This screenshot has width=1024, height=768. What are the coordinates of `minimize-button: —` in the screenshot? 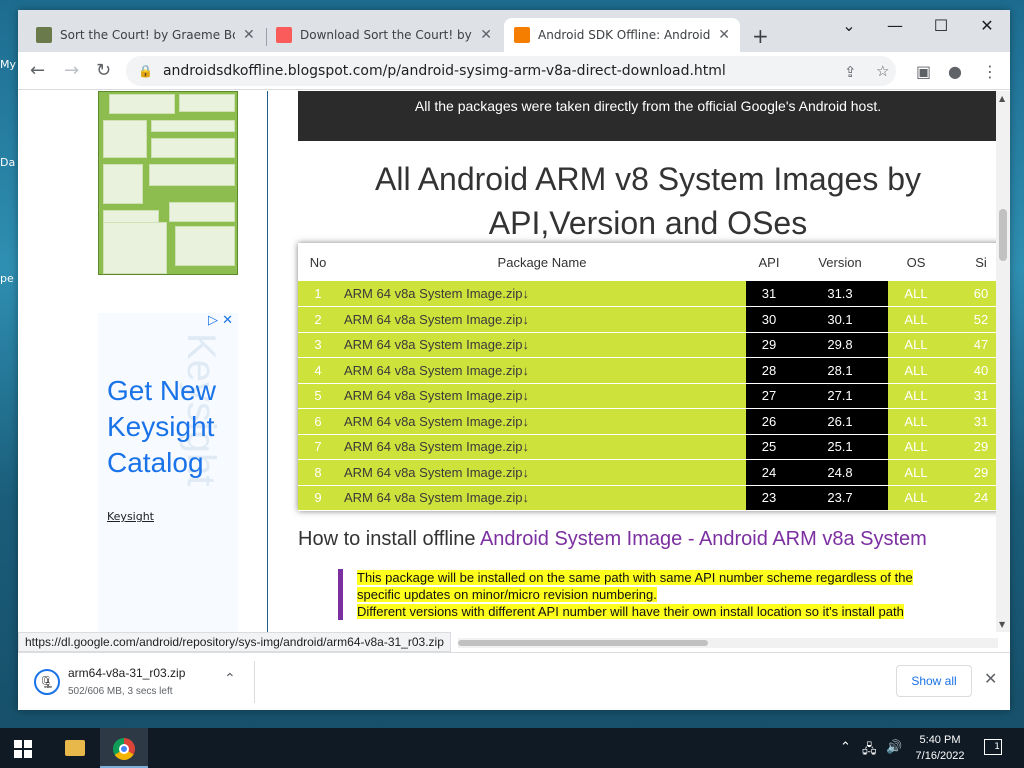 It's located at (895, 25).